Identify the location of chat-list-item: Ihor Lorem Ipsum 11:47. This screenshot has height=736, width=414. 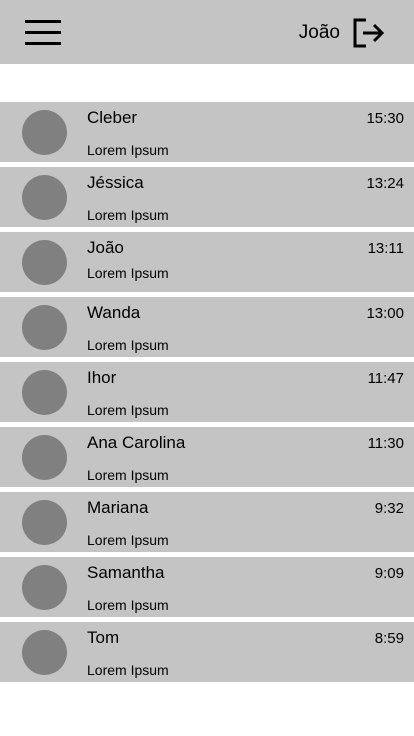
(207, 392).